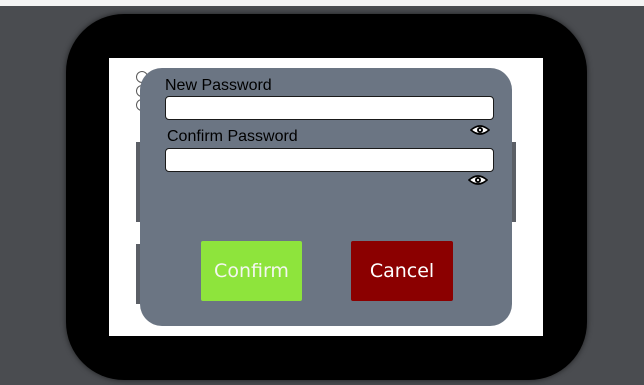 The width and height of the screenshot is (644, 385). Describe the element at coordinates (329, 160) in the screenshot. I see `confirm-password-input` at that location.